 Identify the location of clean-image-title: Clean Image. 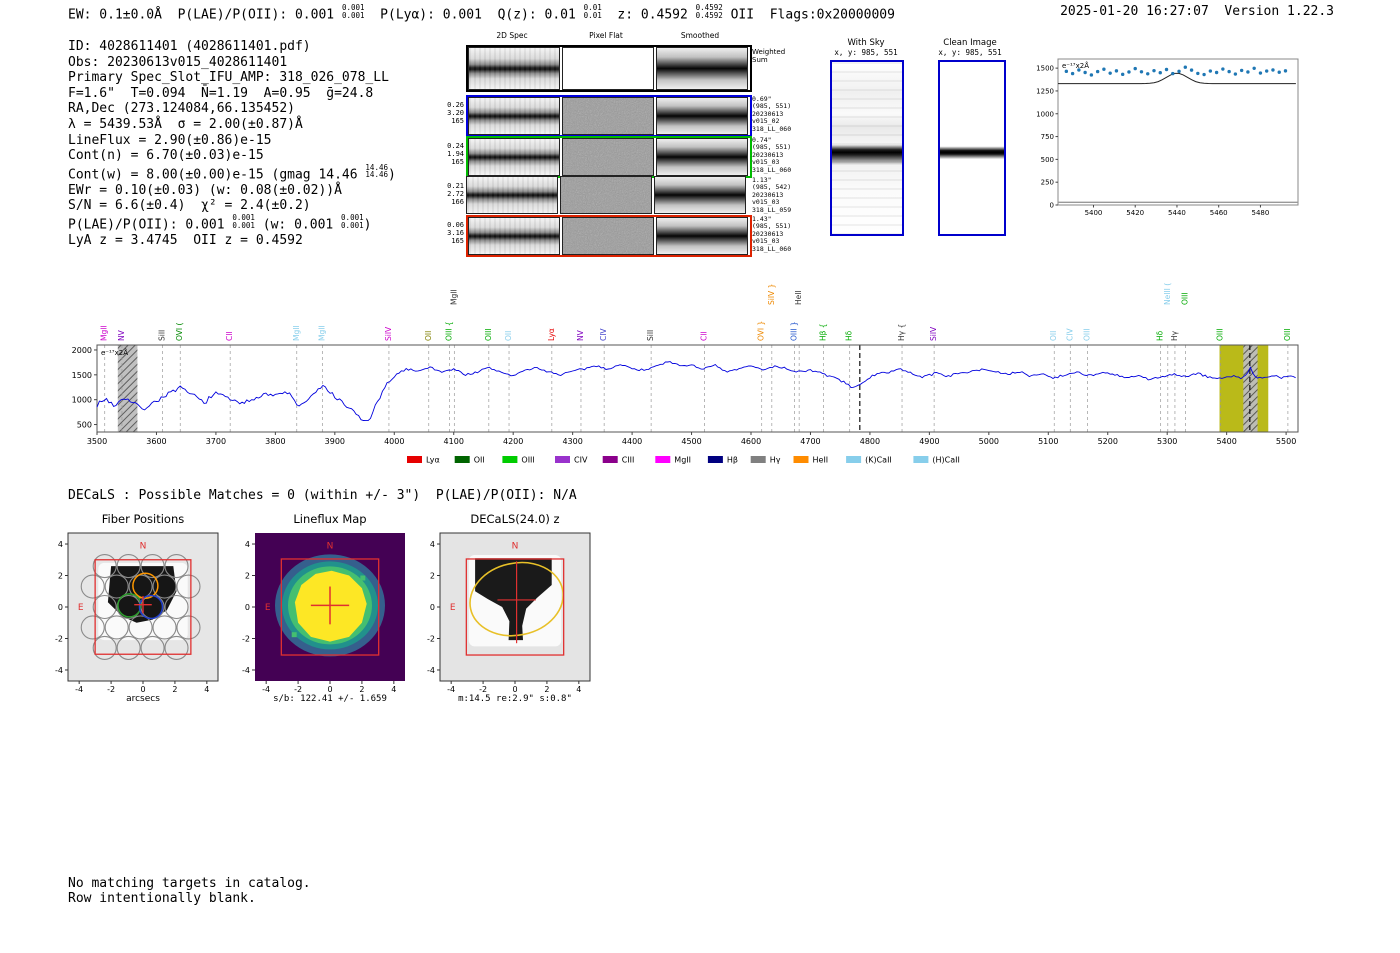
(970, 43).